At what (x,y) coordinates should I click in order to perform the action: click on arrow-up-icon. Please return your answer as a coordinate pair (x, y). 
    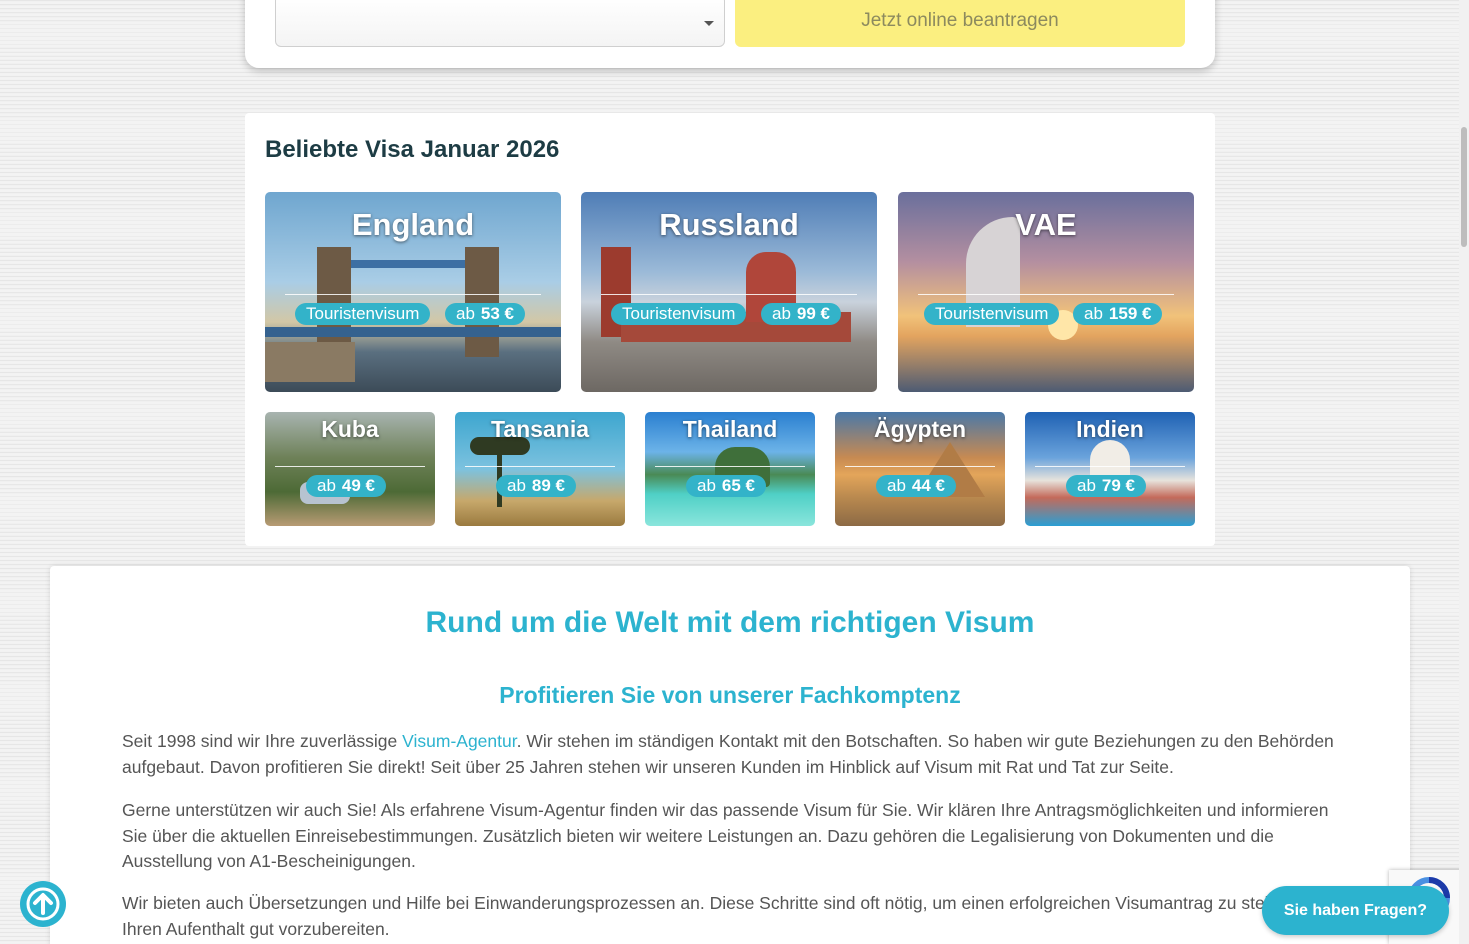
    Looking at the image, I should click on (43, 904).